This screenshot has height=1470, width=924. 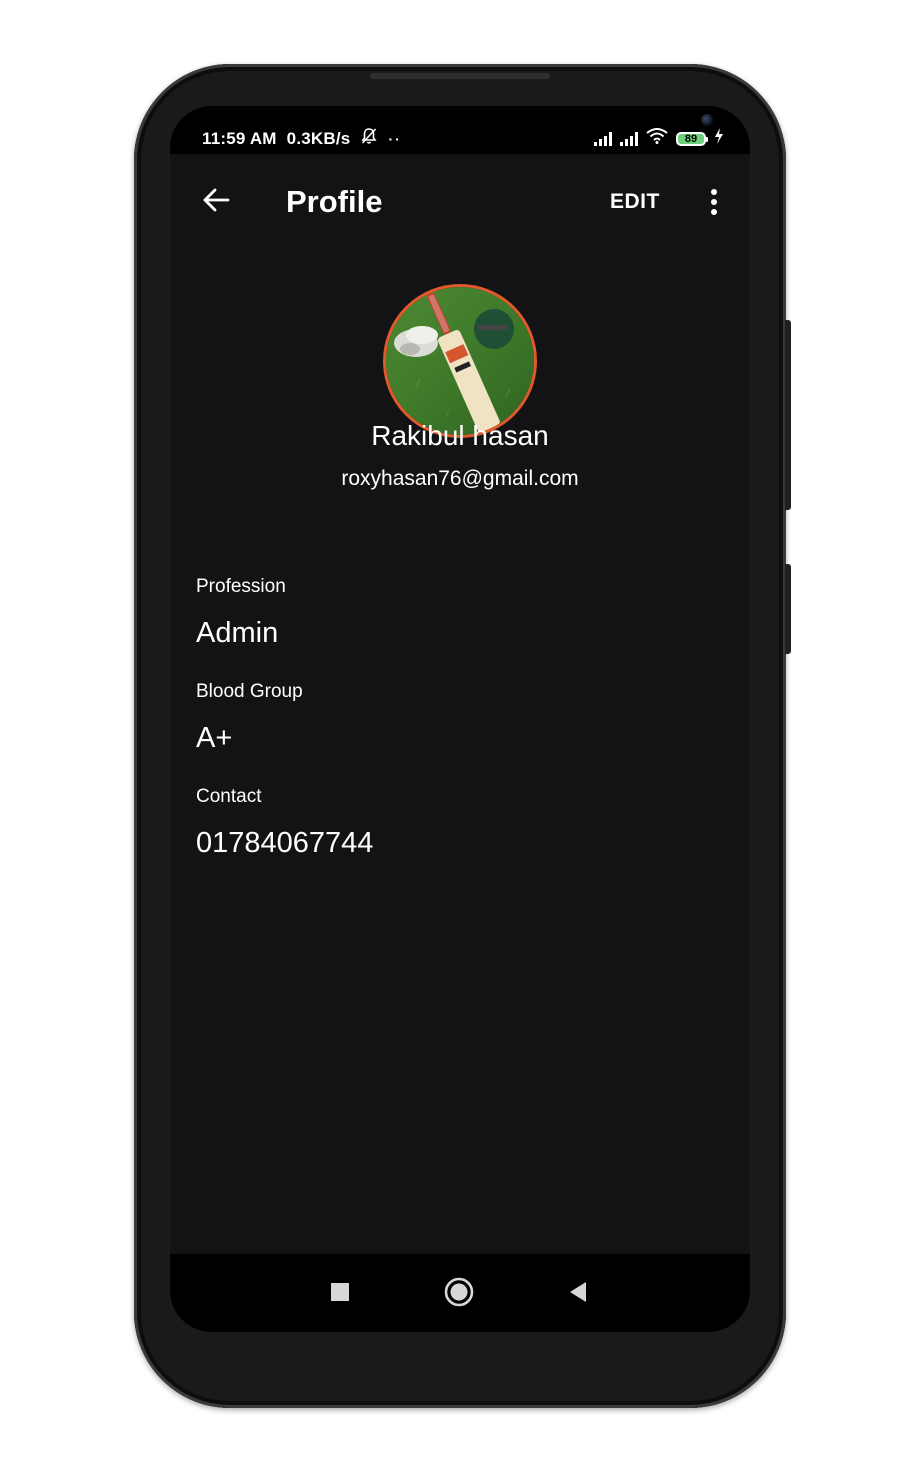 What do you see at coordinates (788, 415) in the screenshot?
I see `volume-button` at bounding box center [788, 415].